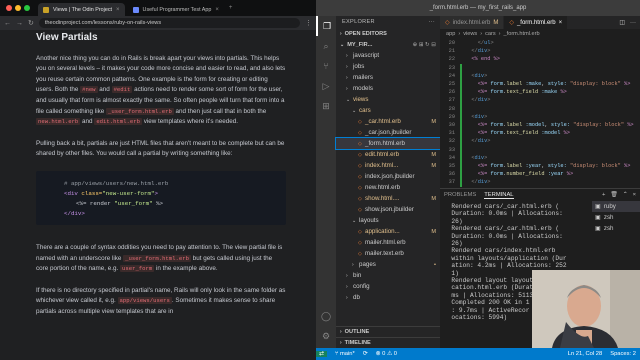 The image size is (640, 360). I want to click on browser-tab-test-app: Useful Programmer Test App ×, so click(176, 9).